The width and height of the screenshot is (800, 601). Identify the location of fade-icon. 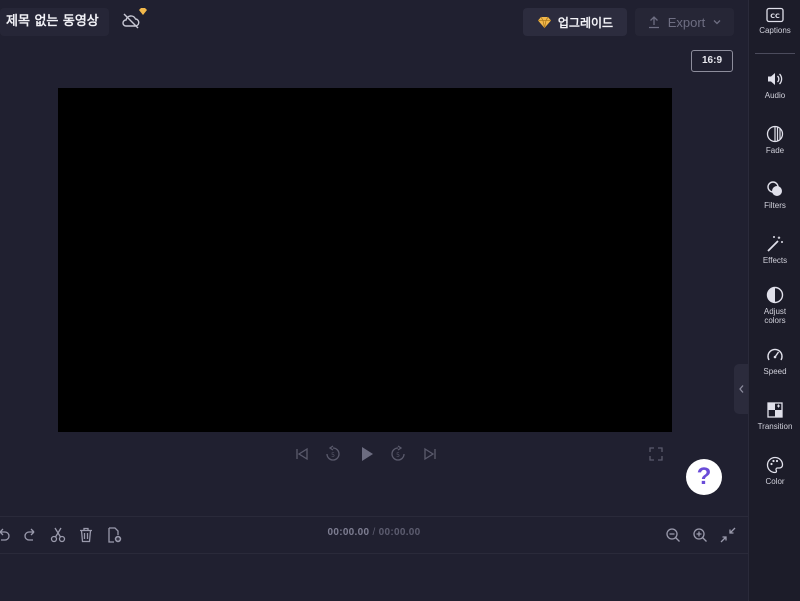
(774, 134).